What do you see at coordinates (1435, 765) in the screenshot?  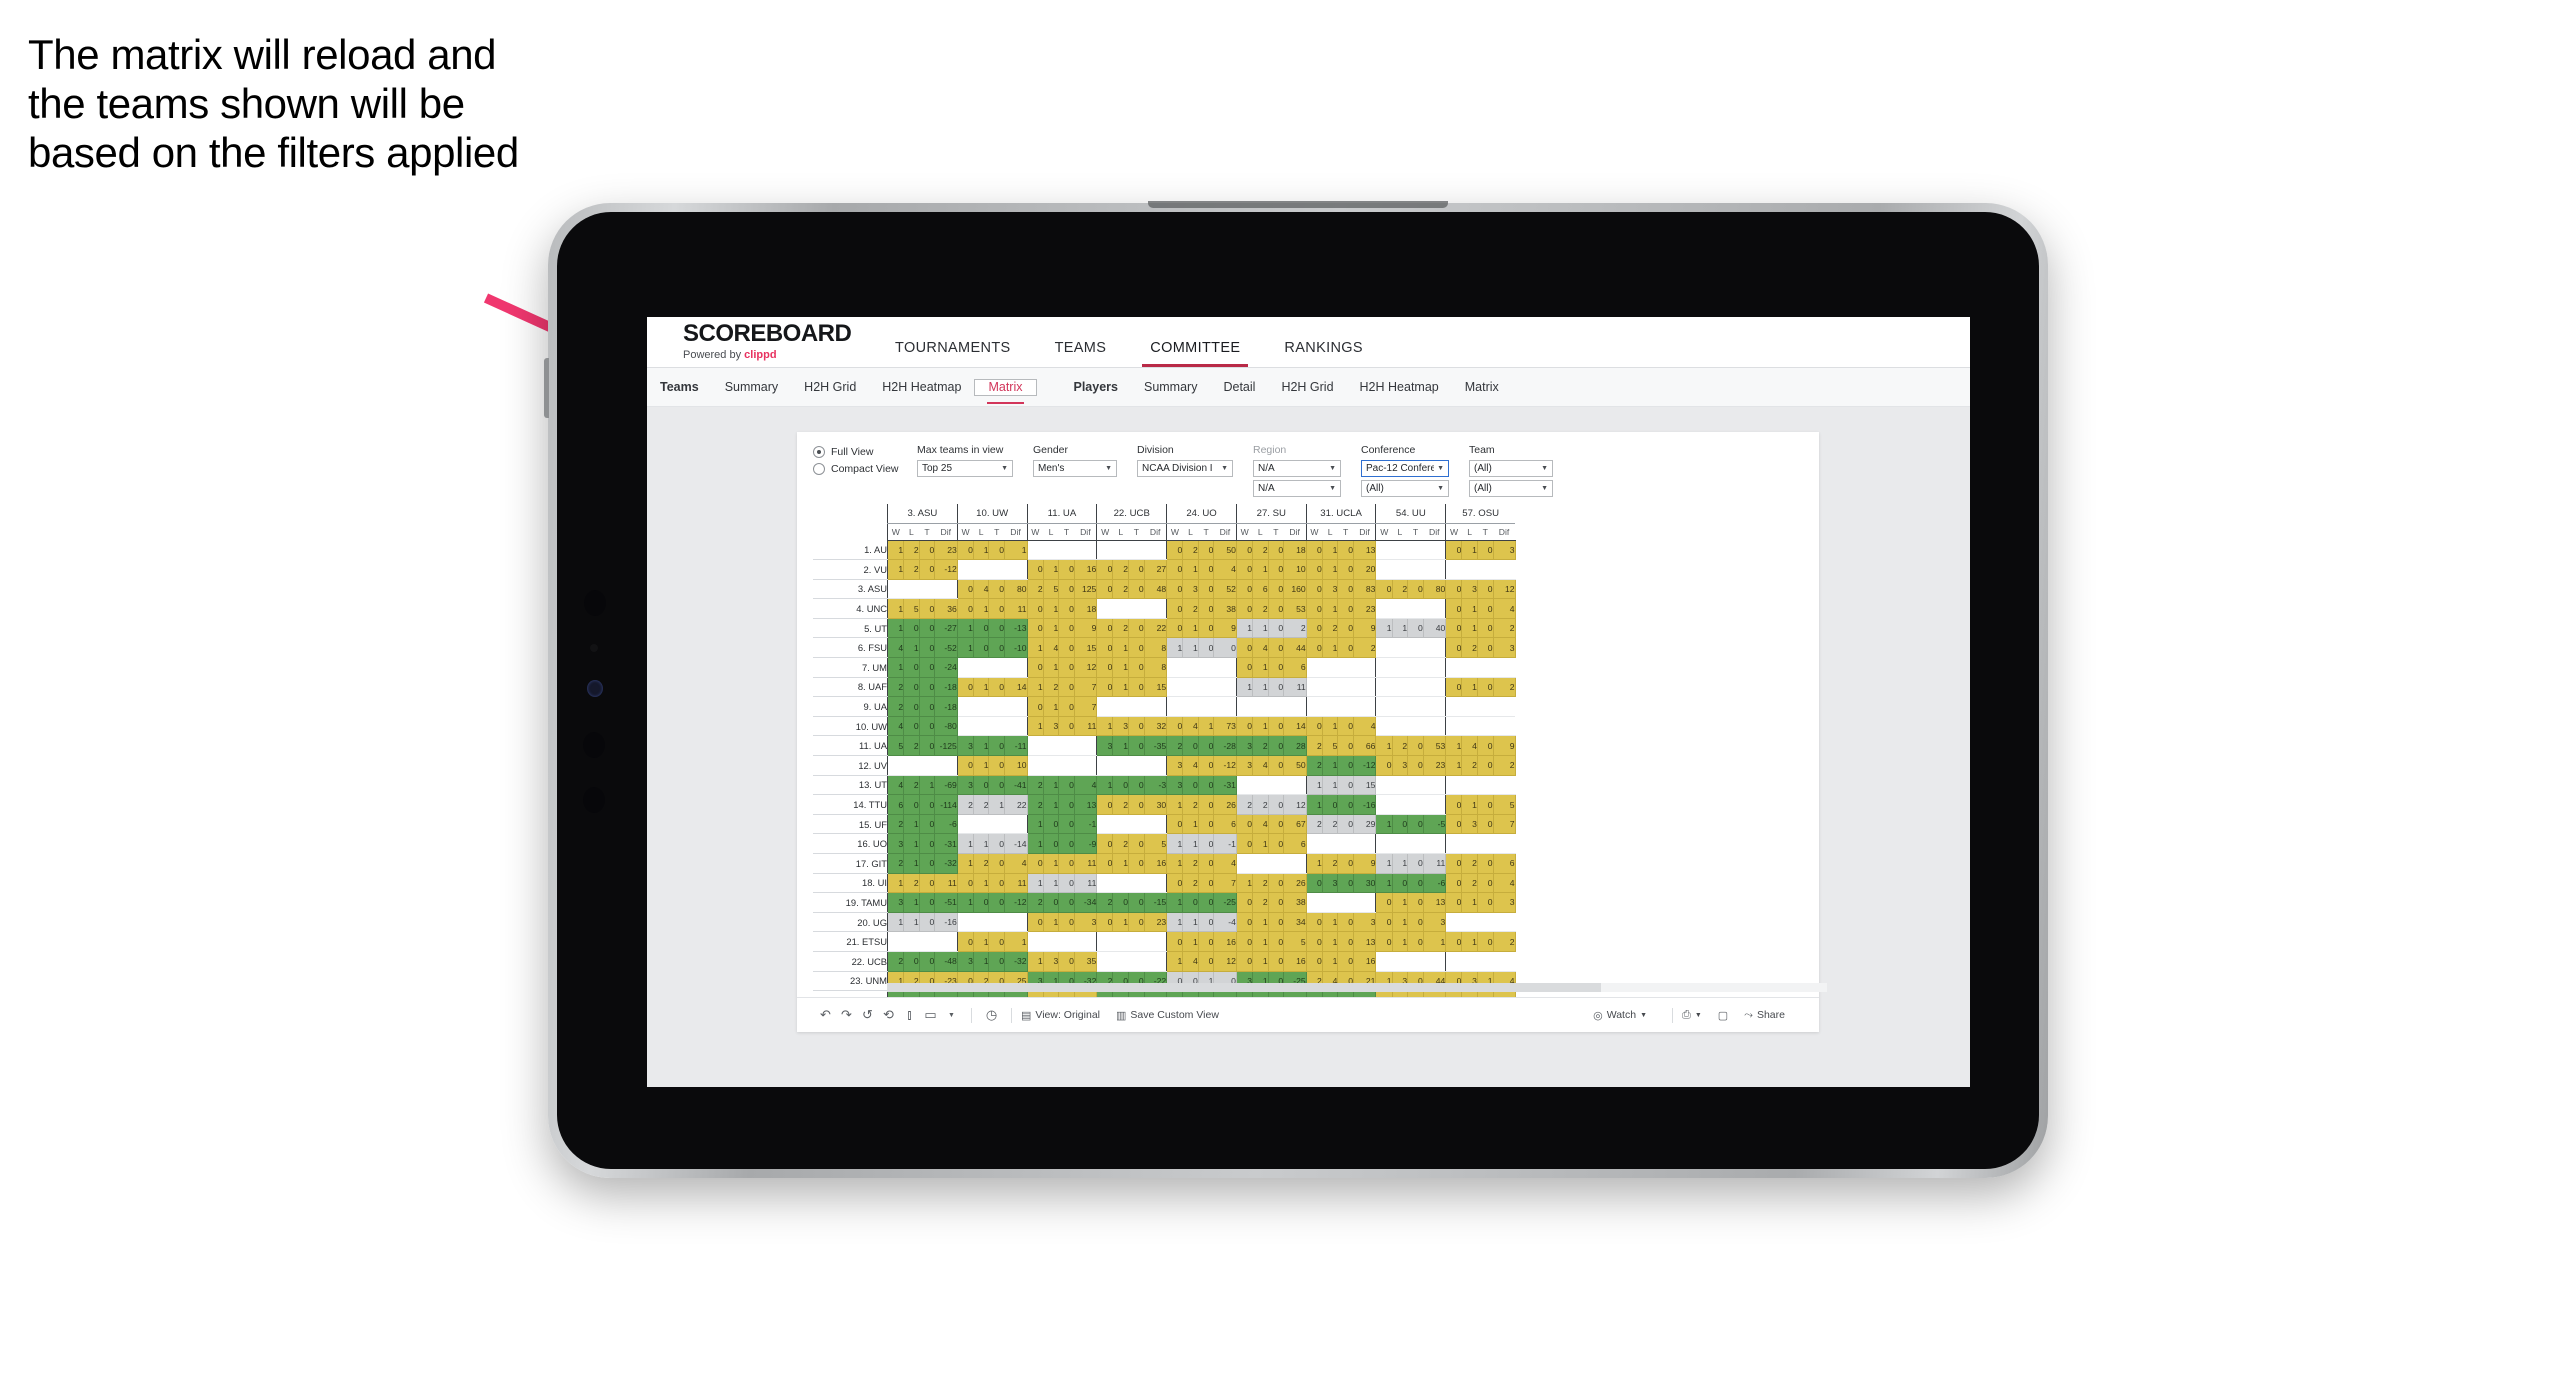 I see `matrix-cell: 23` at bounding box center [1435, 765].